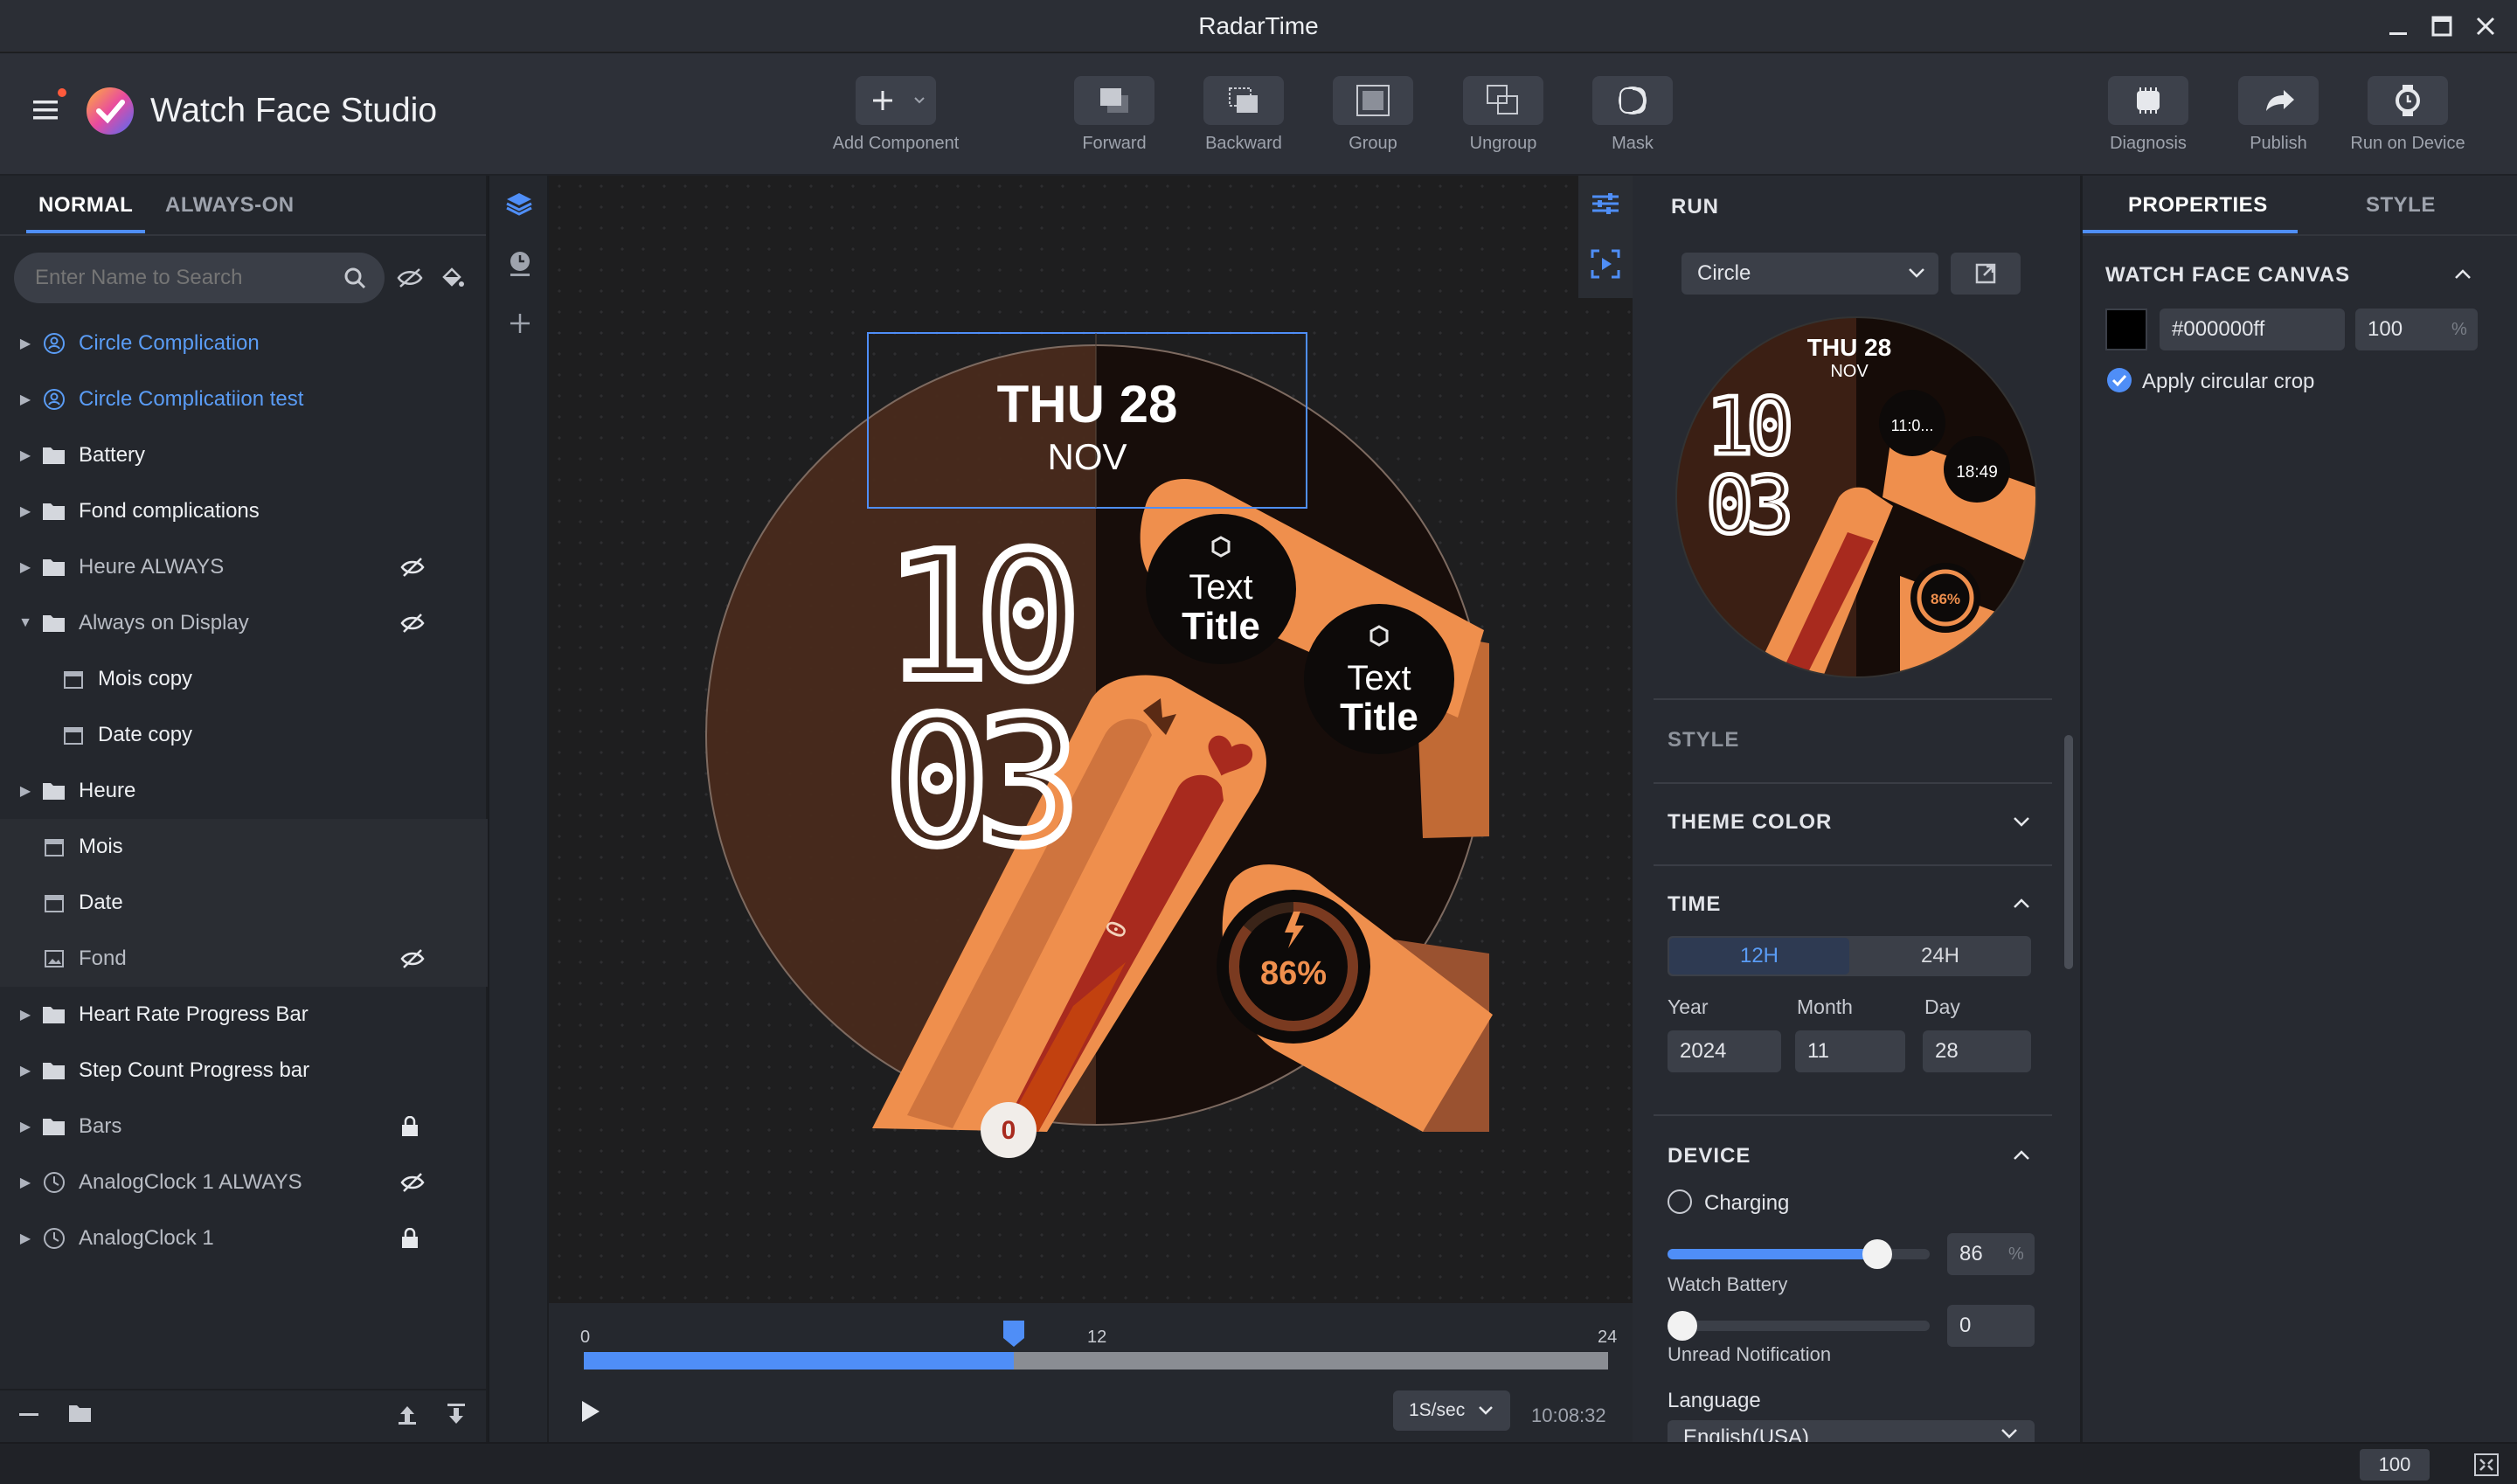 This screenshot has height=1484, width=2517. What do you see at coordinates (1014, 1334) in the screenshot?
I see `timeline-playhead` at bounding box center [1014, 1334].